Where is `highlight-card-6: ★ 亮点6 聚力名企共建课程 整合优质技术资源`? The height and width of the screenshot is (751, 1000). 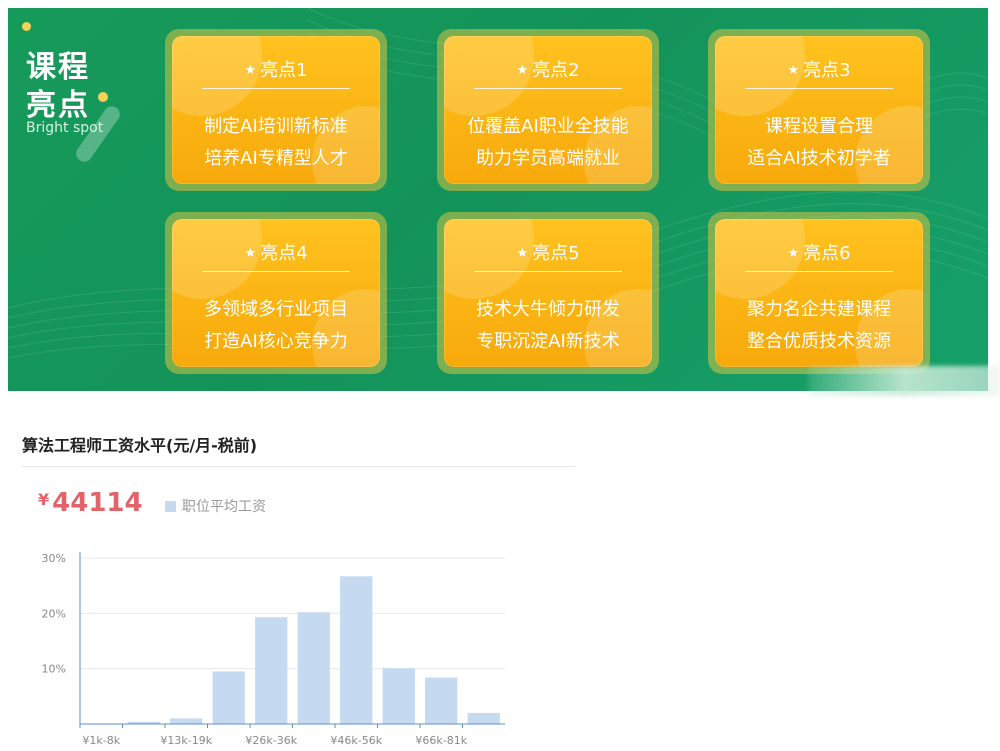 highlight-card-6: ★ 亮点6 聚力名企共建课程 整合优质技术资源 is located at coordinates (819, 293).